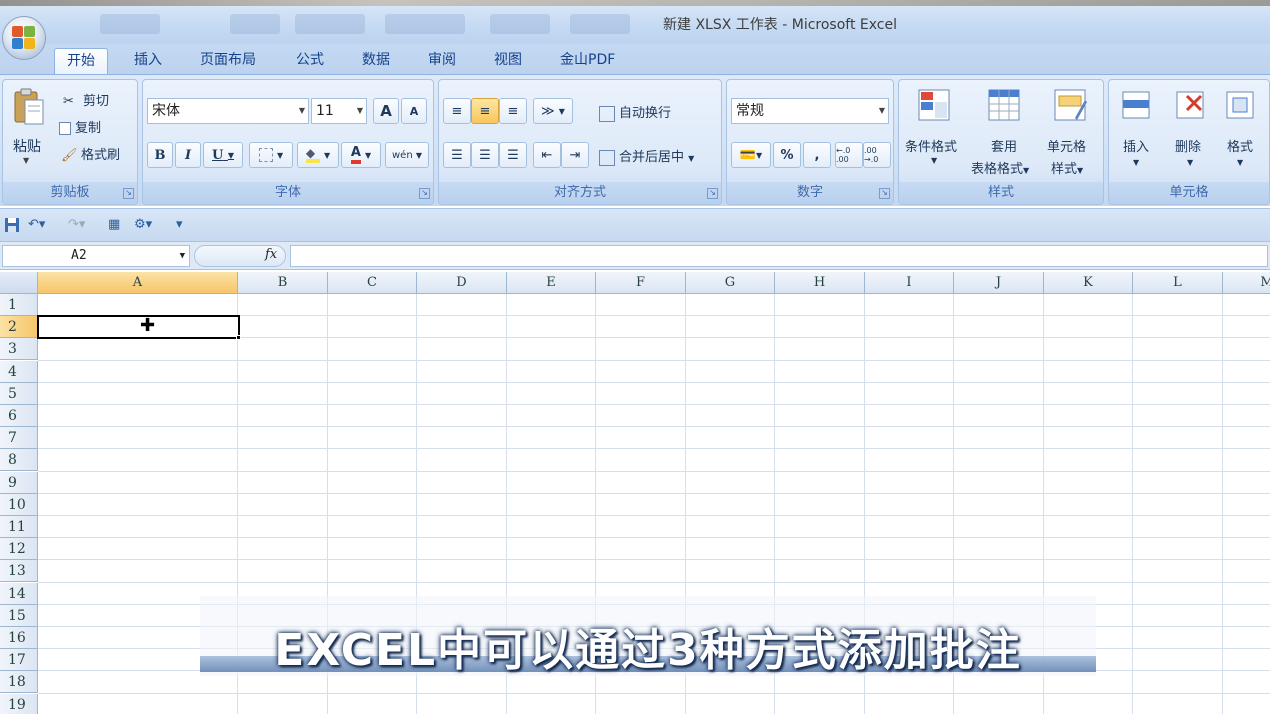 The width and height of the screenshot is (1270, 714). What do you see at coordinates (76, 226) in the screenshot?
I see `redo-icon: ↷▾` at bounding box center [76, 226].